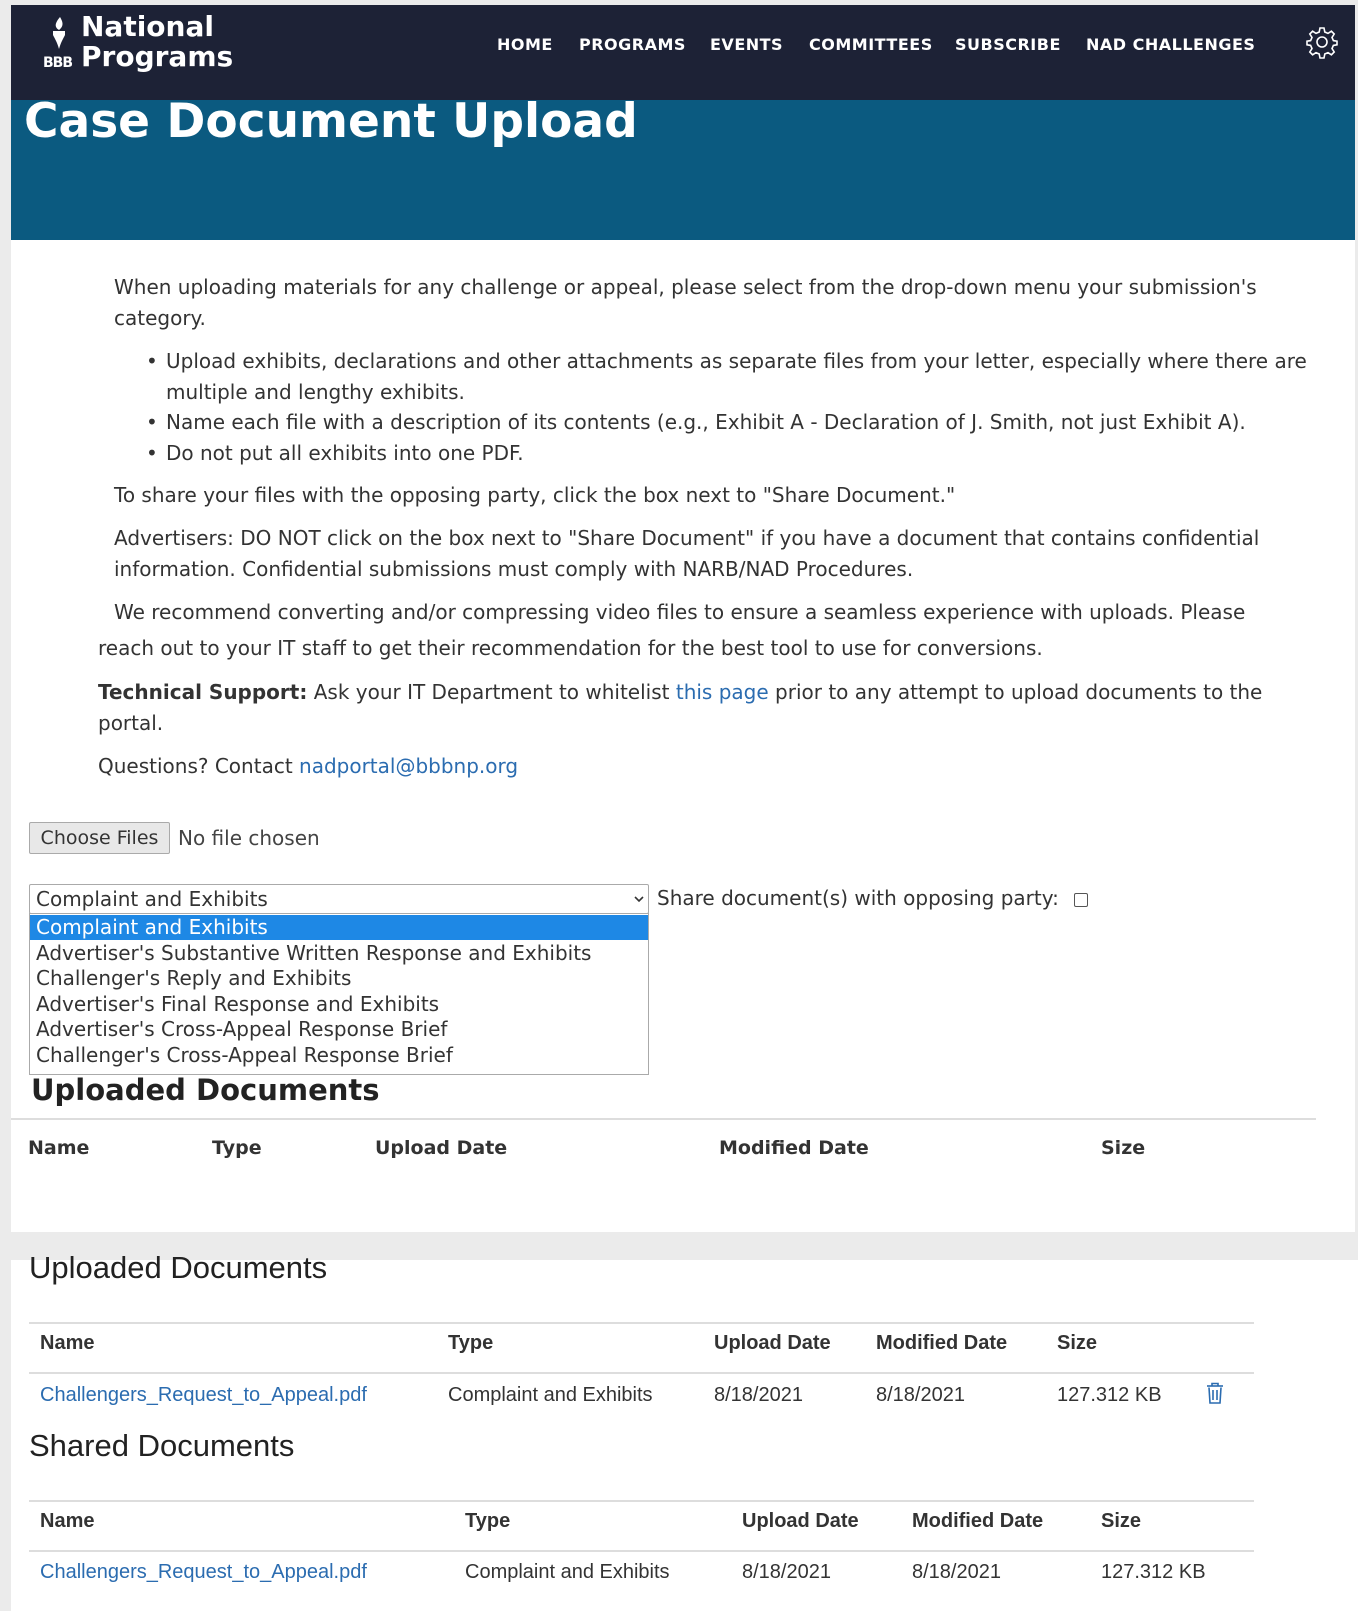 The height and width of the screenshot is (1611, 1358). What do you see at coordinates (758, 1395) in the screenshot?
I see `uploaded-file-upload-date: 8/18/2021` at bounding box center [758, 1395].